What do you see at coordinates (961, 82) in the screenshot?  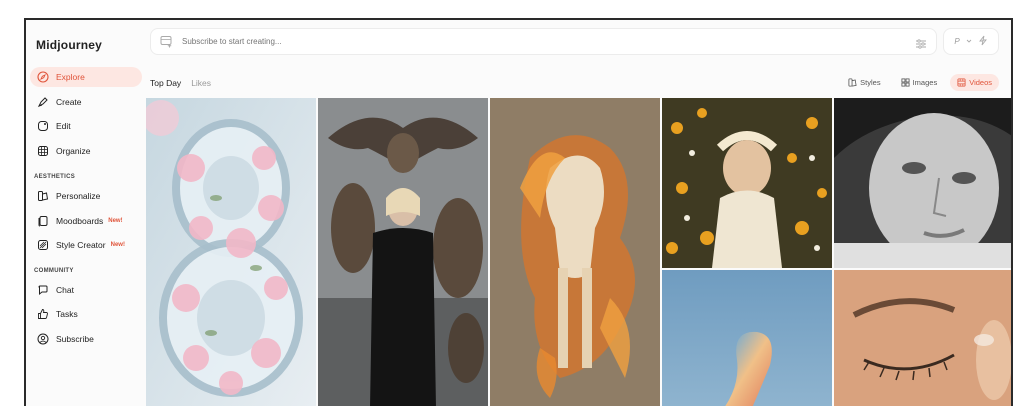 I see `videos-icon` at bounding box center [961, 82].